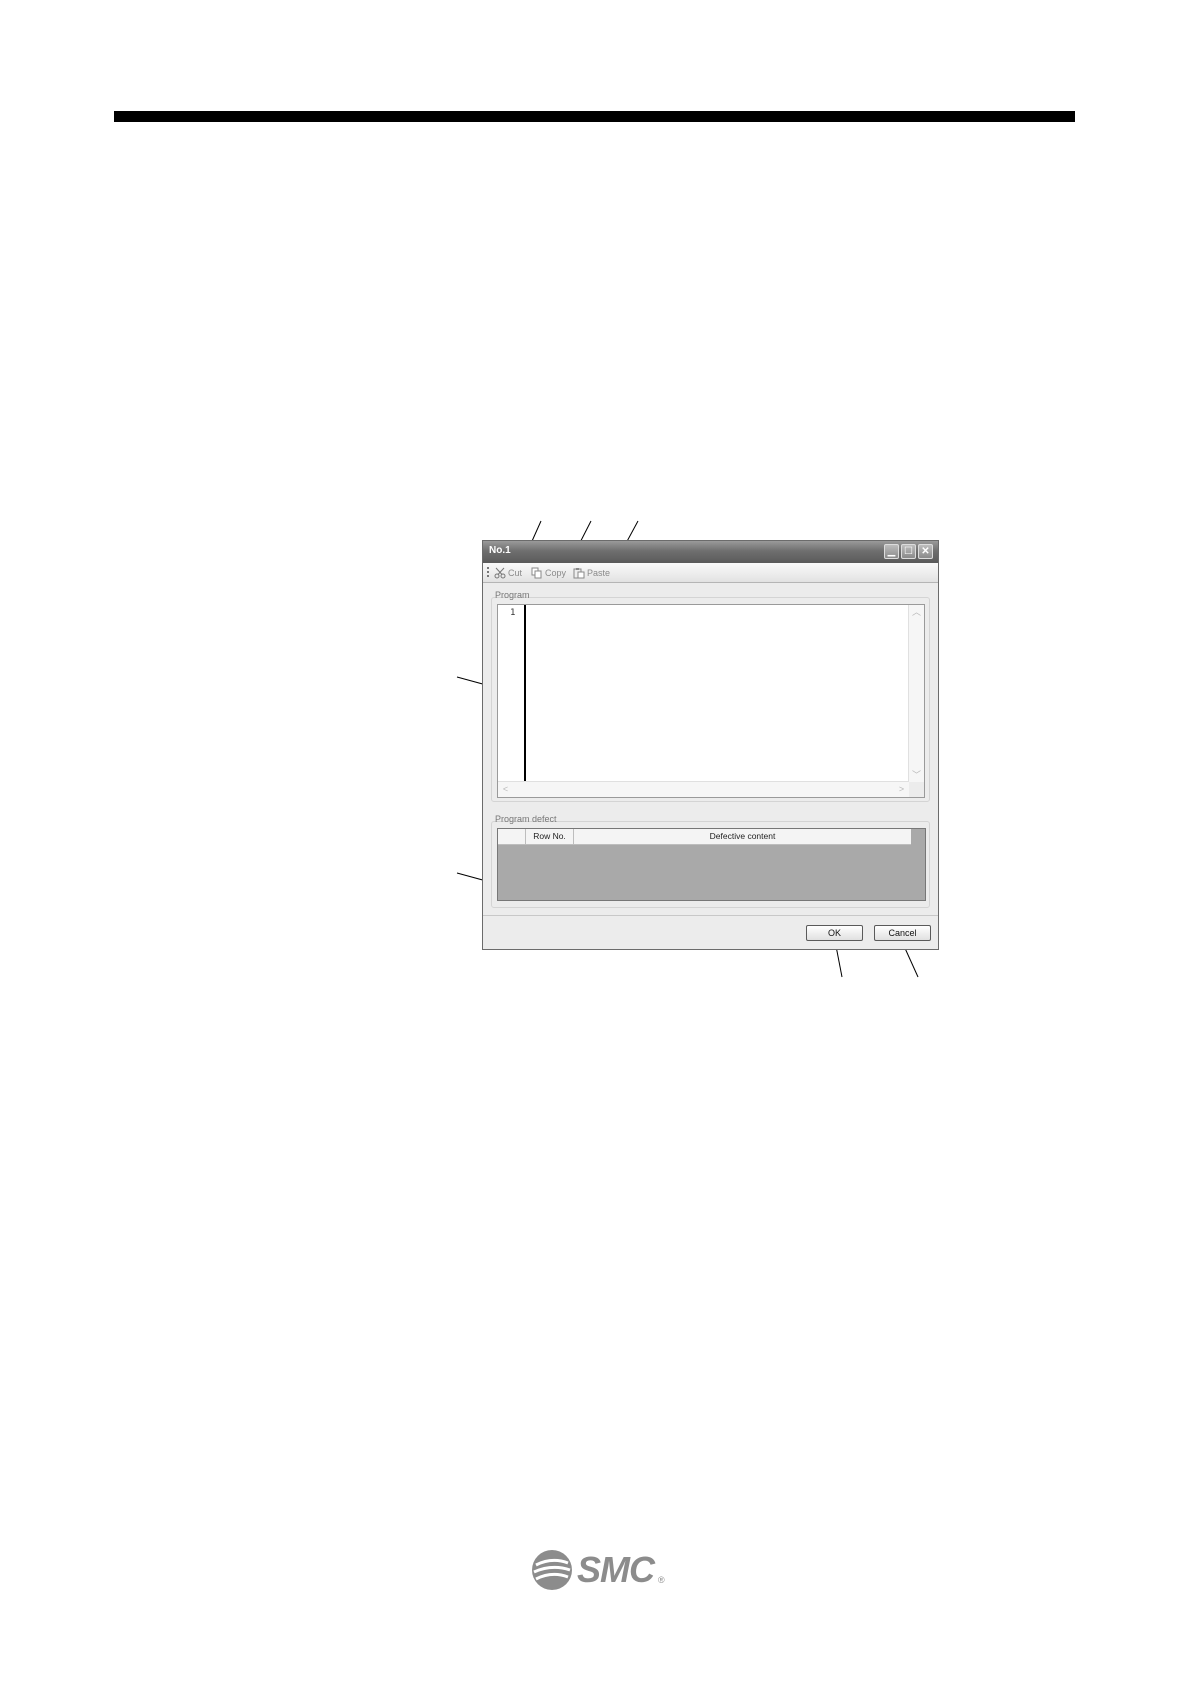  I want to click on copy-button: Copy, so click(548, 572).